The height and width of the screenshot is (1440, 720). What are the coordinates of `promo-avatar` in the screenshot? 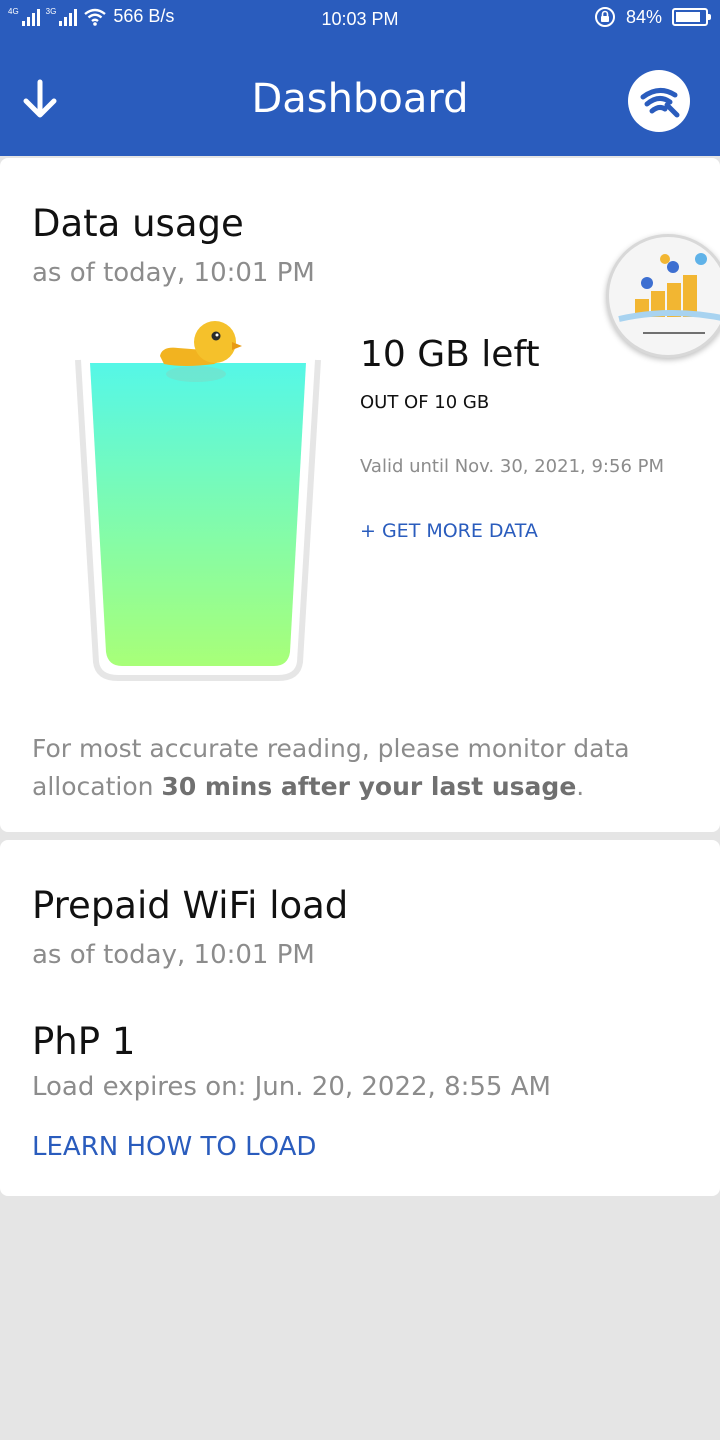 It's located at (663, 296).